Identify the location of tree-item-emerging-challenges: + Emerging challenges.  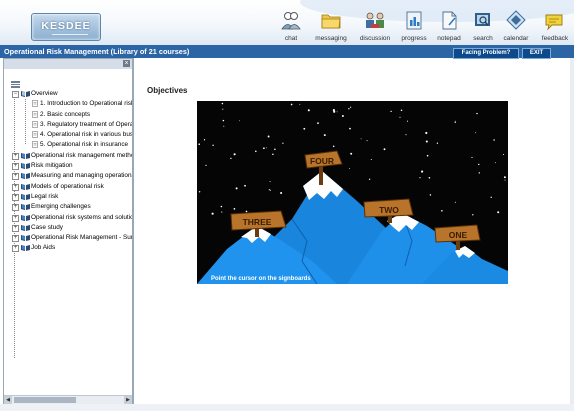
(72, 207).